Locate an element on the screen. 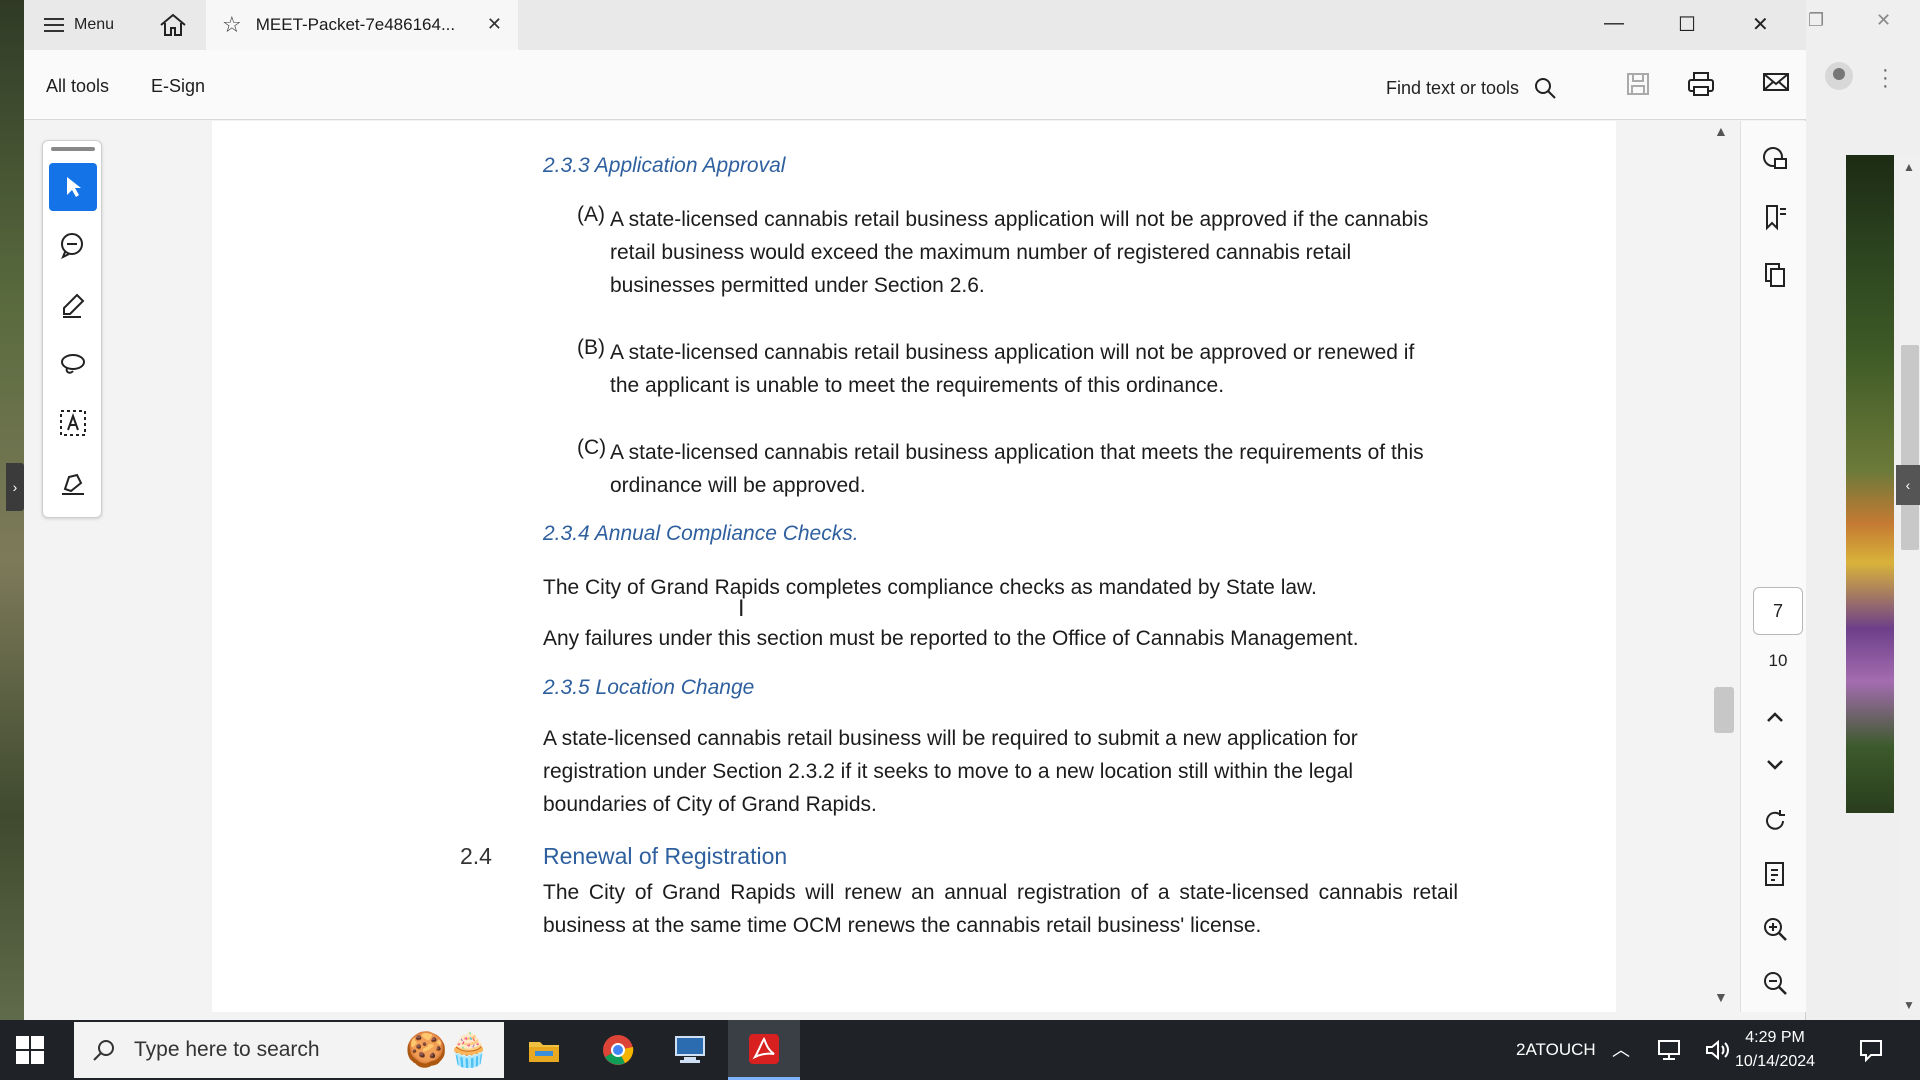  zoom-in-icon is located at coordinates (1775, 929).